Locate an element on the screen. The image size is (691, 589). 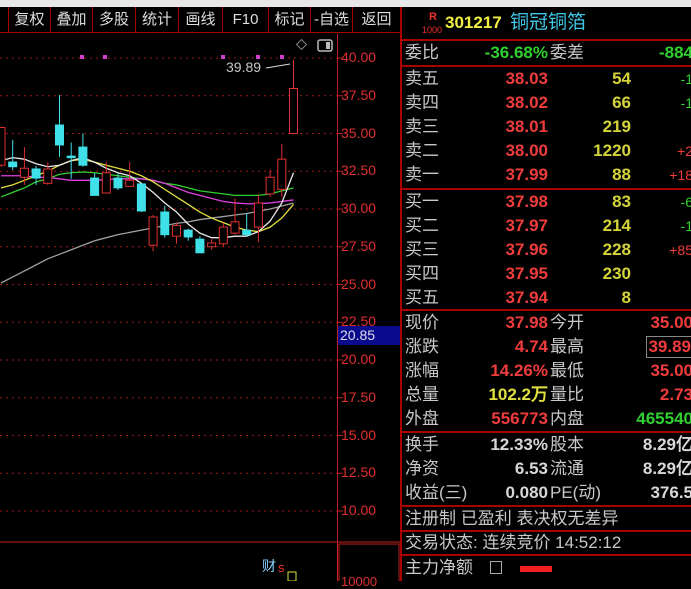
price-axis-label: 40.00 is located at coordinates (359, 57).